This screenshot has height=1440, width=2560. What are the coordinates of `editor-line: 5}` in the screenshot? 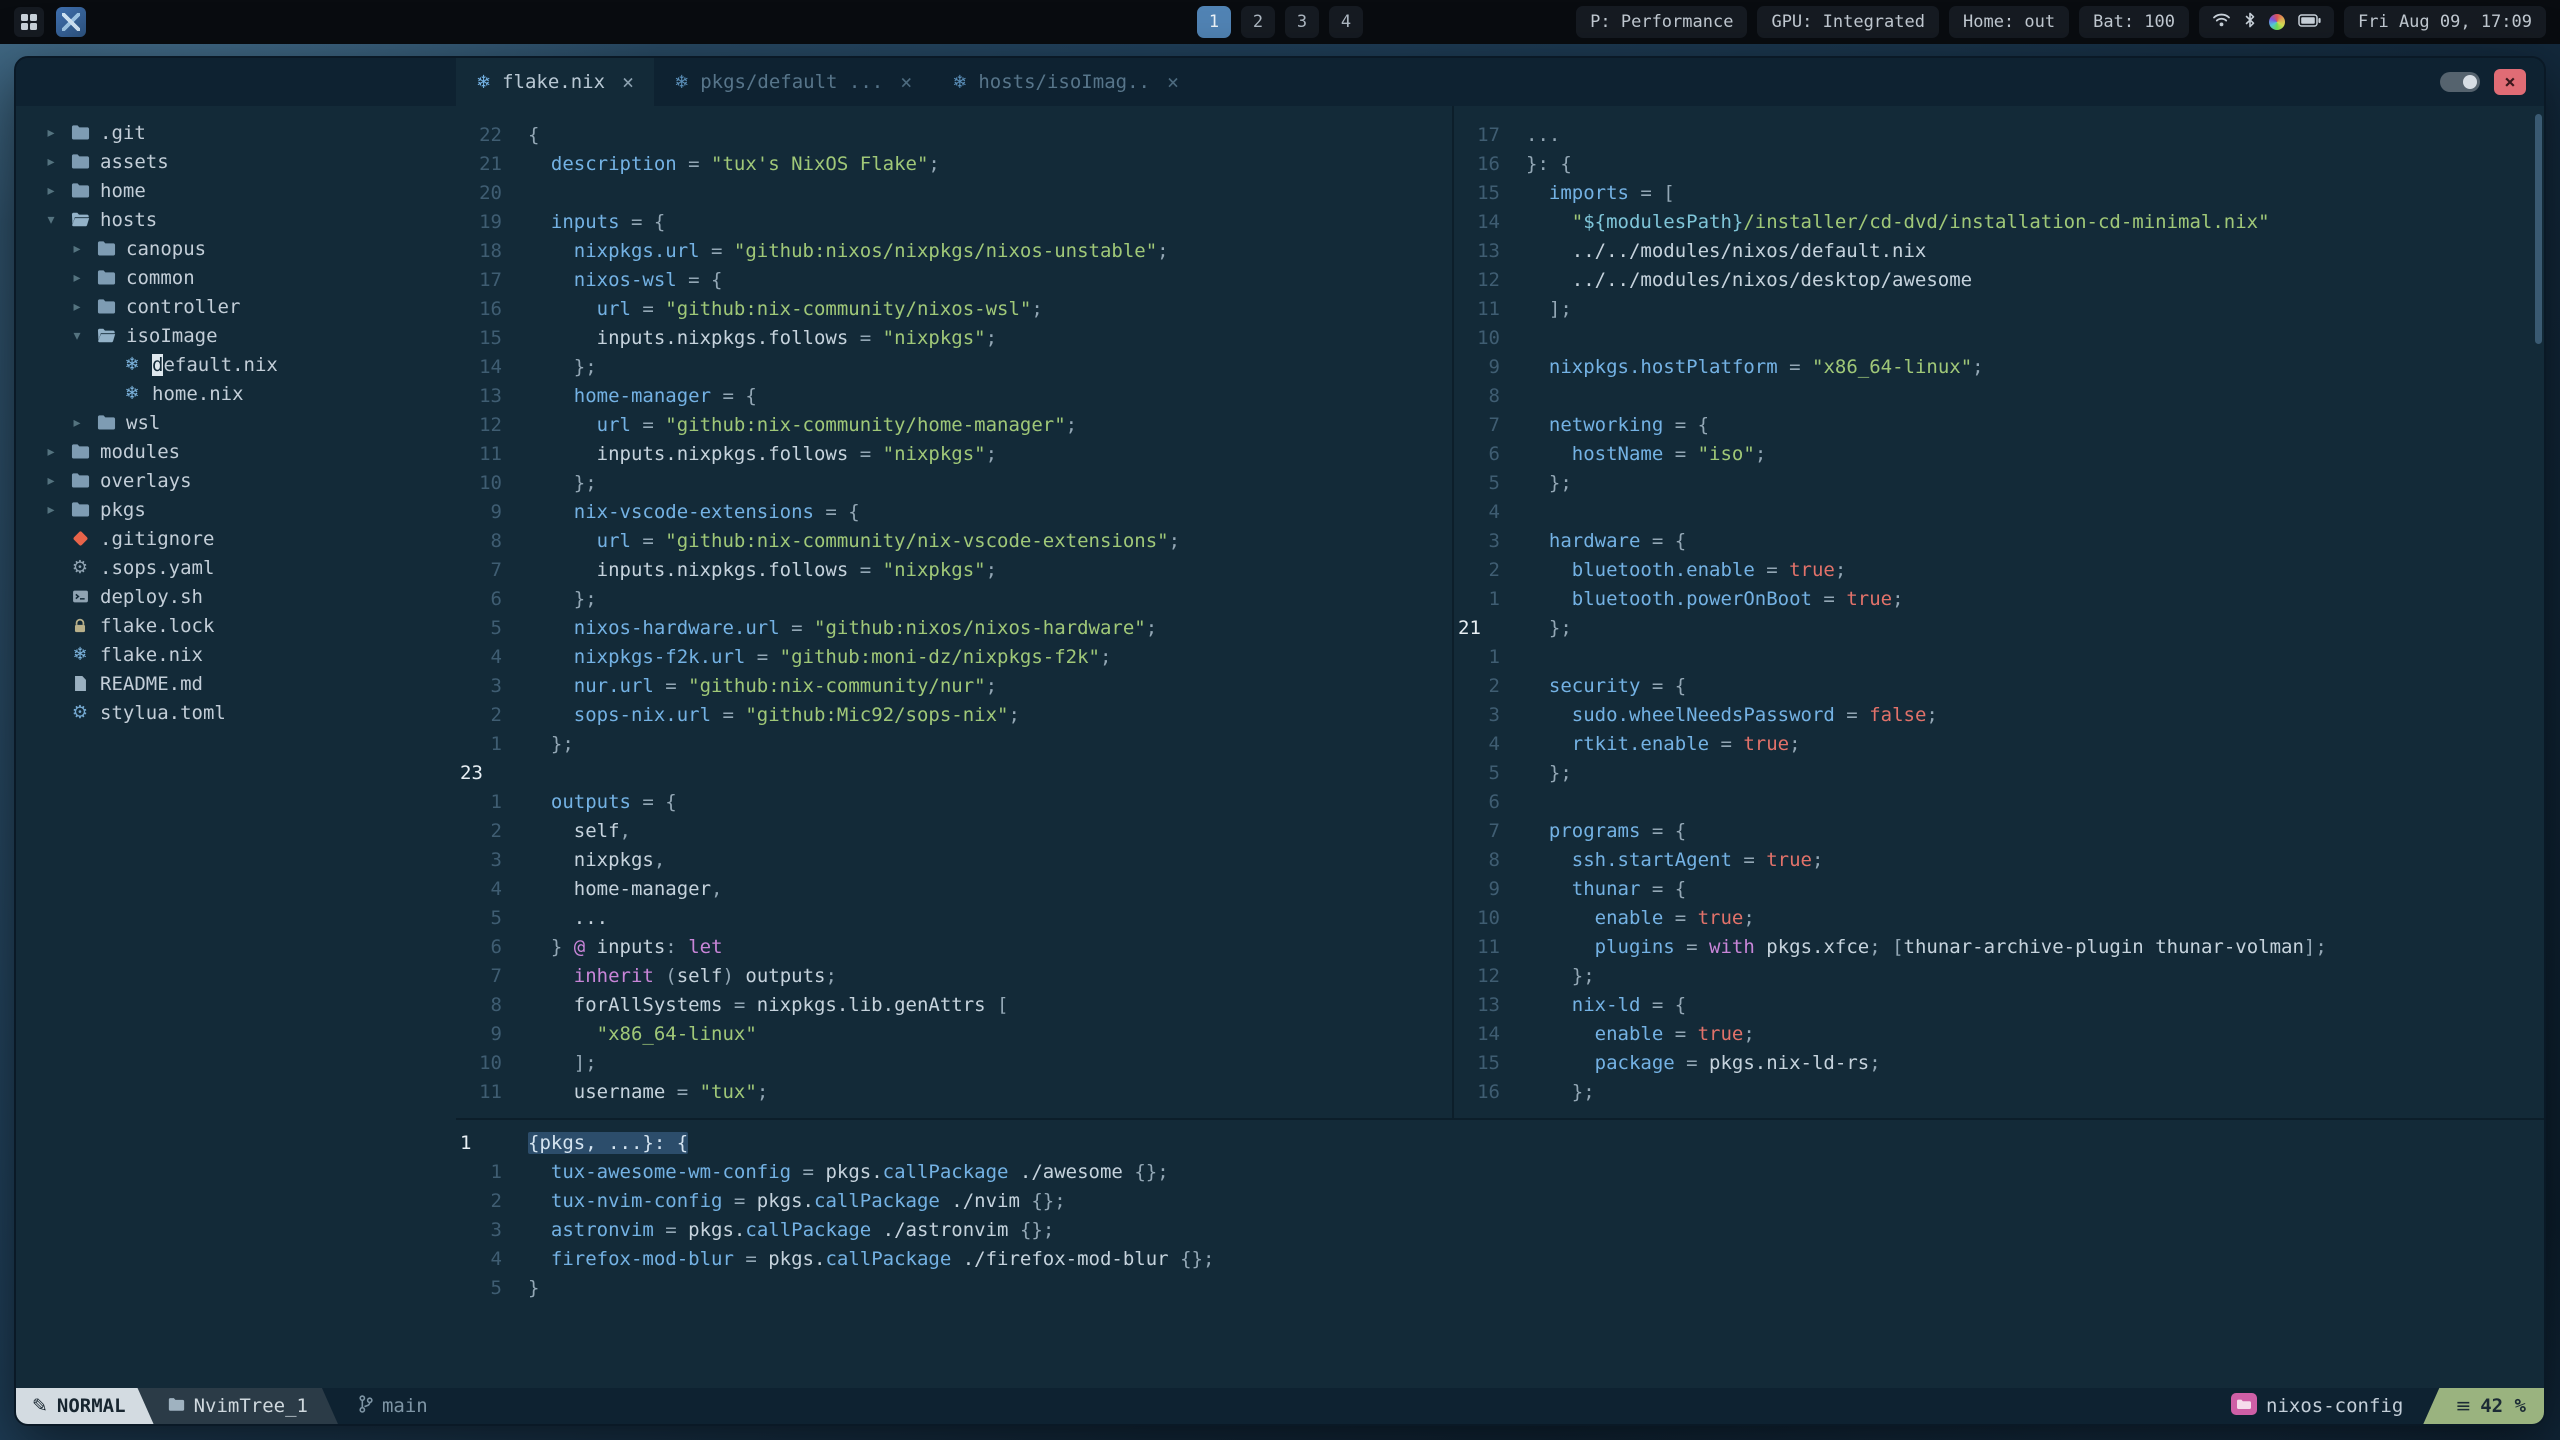 It's located at (1500, 1287).